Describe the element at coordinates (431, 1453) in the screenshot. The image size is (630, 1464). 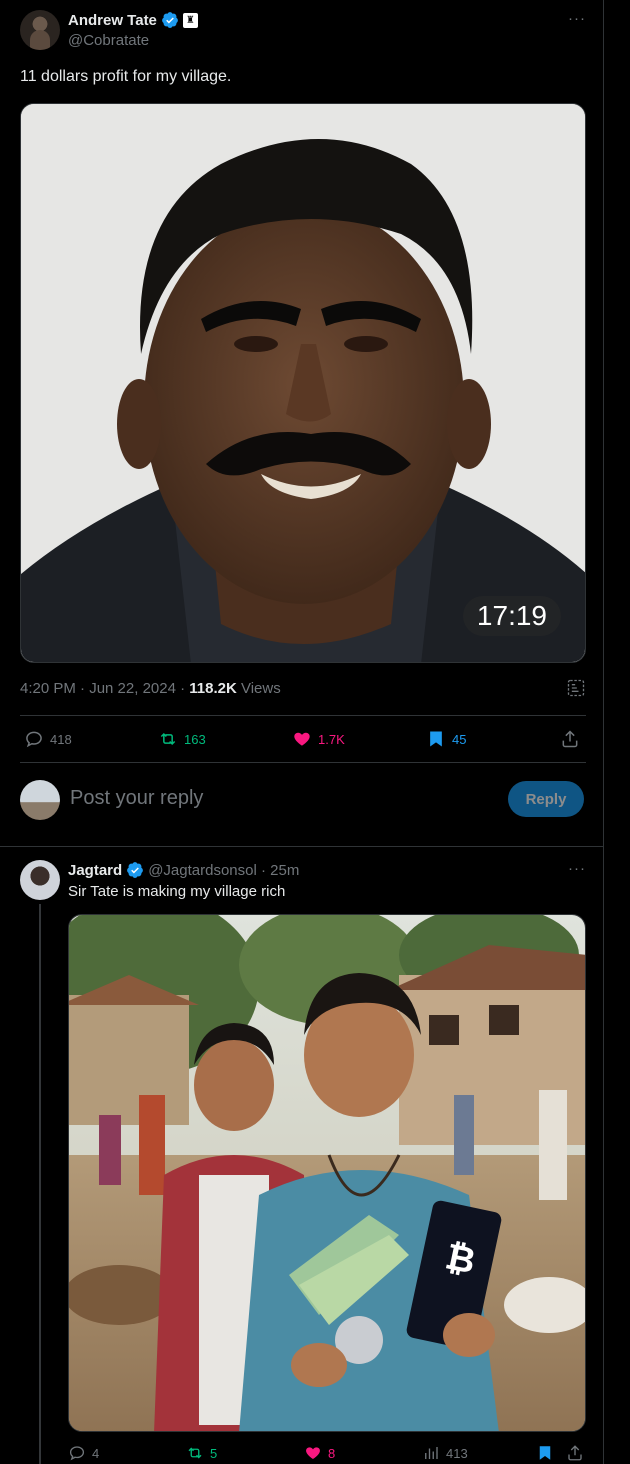
I see `views-bar-chart-icon` at that location.